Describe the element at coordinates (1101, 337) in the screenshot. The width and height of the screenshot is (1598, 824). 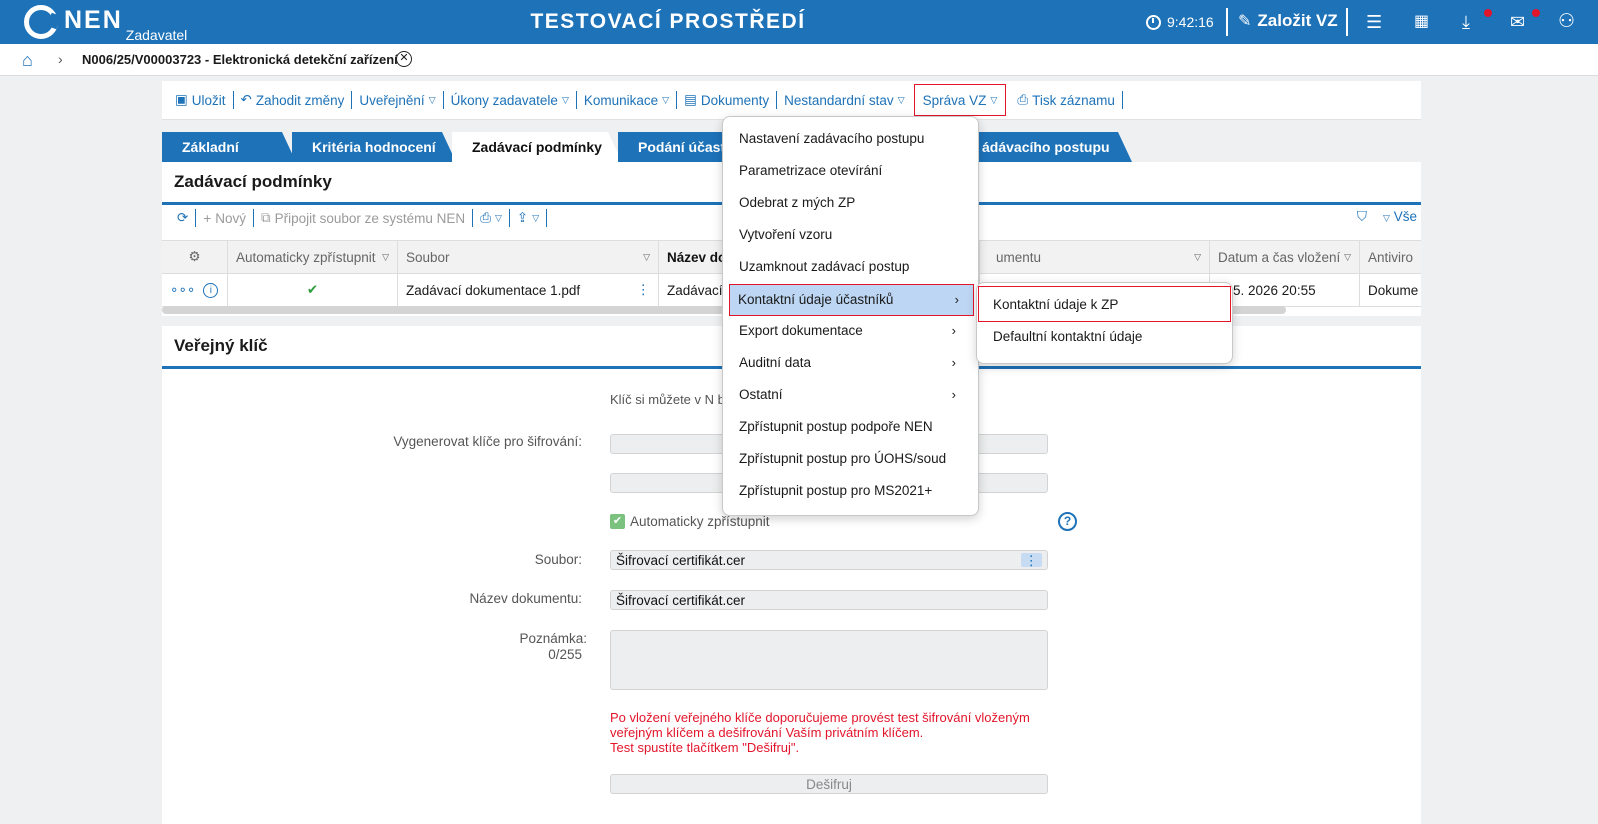
I see `submenu-item-default-contacts: Defaultní kontaktní údaje` at that location.